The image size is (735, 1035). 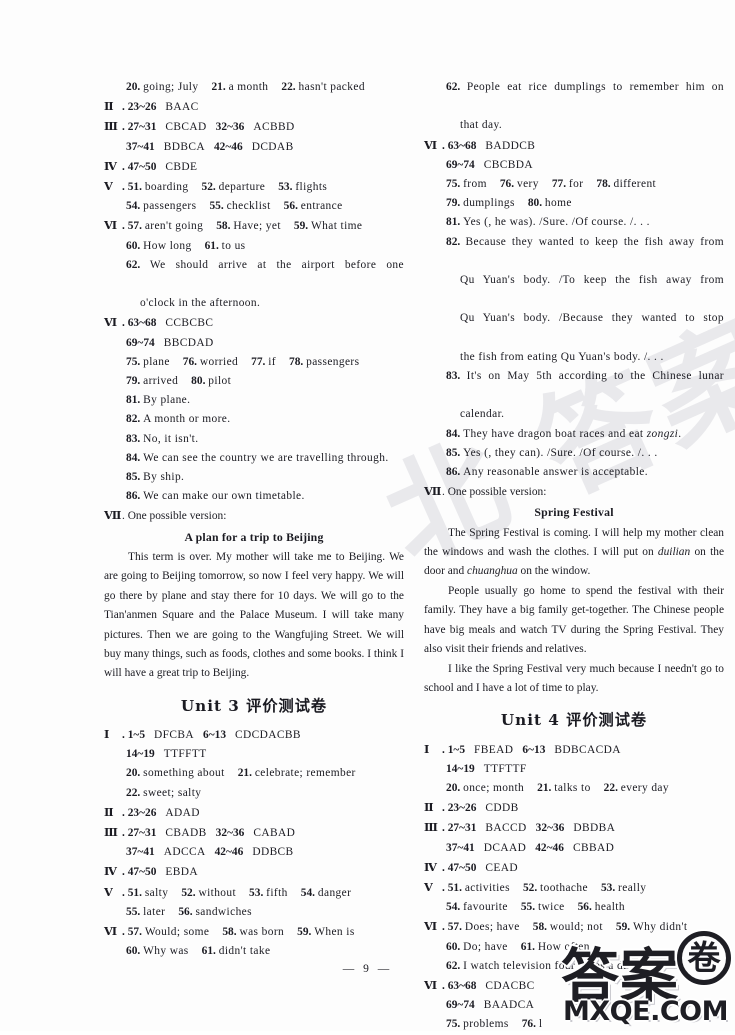 I want to click on answer-item: 59. Why didn't, so click(x=652, y=927).